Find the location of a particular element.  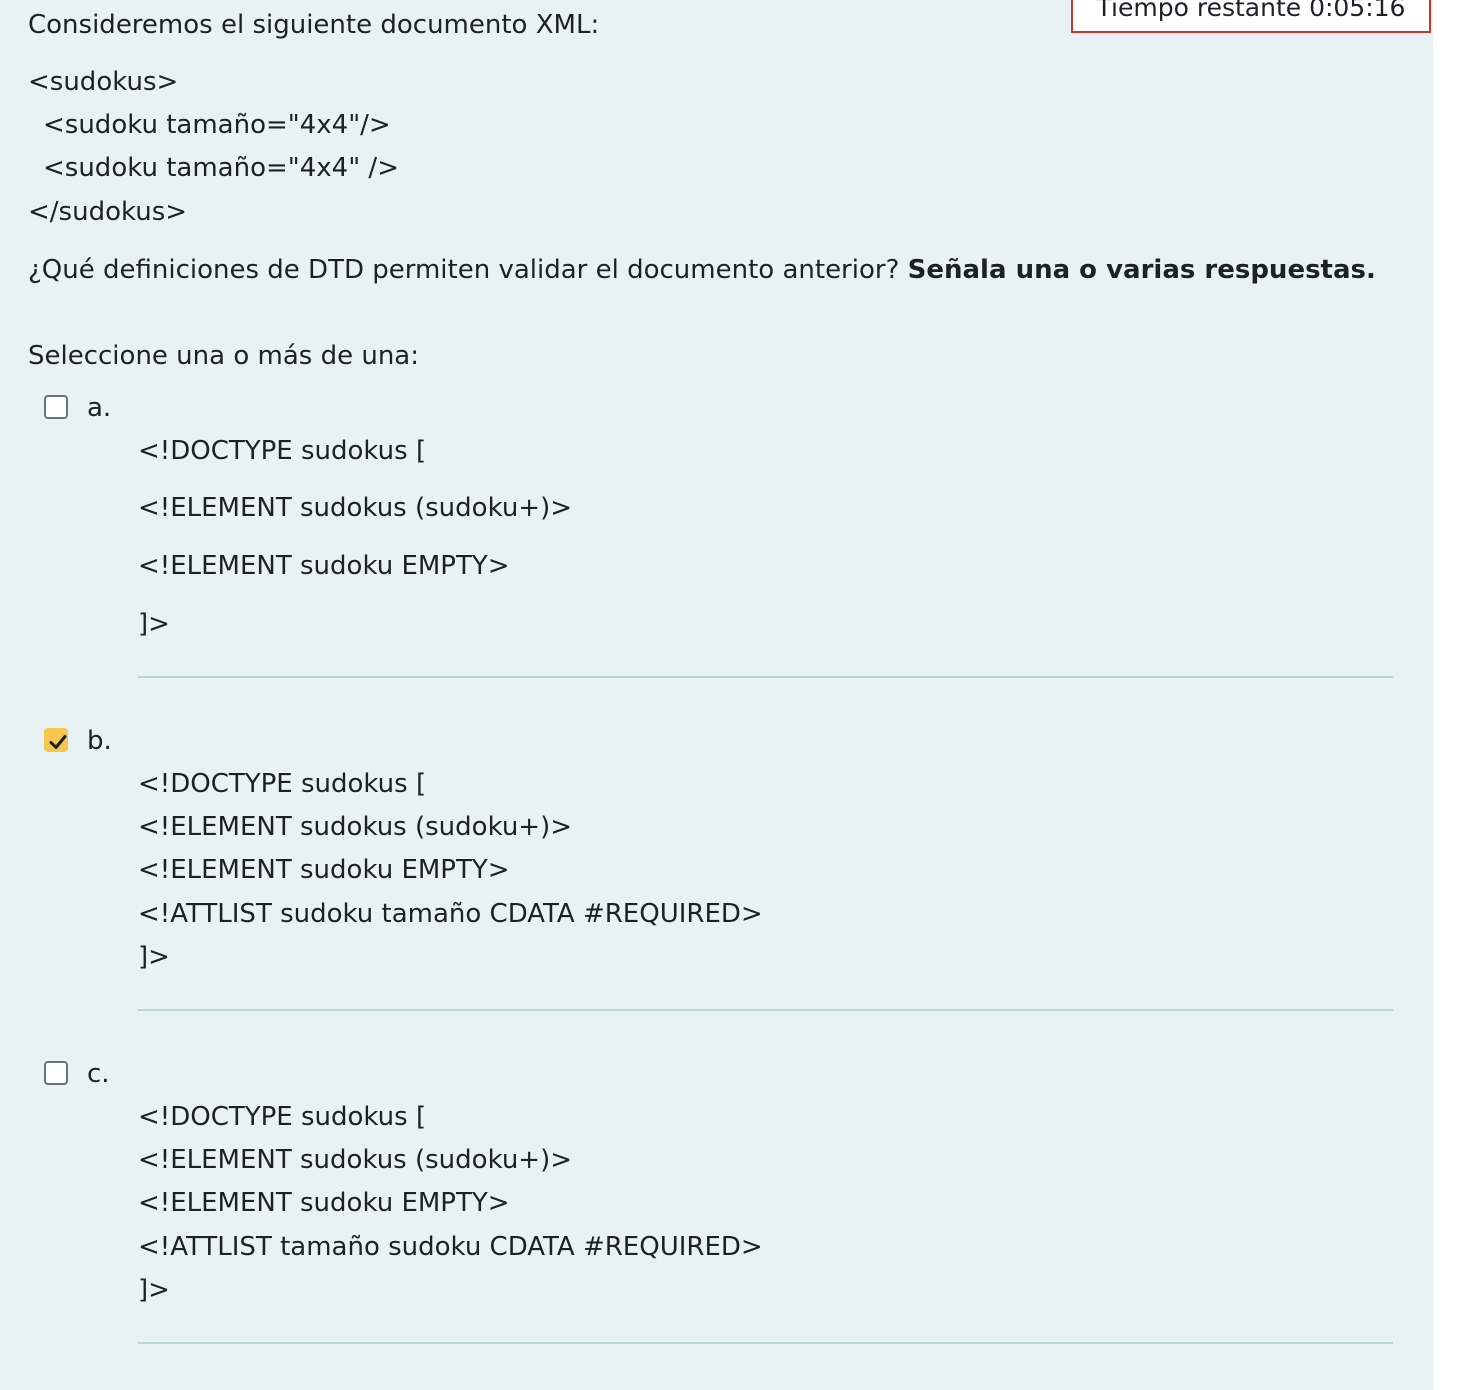

option-c-line-2: <!ELEMENT sudokus (sudoku+)> is located at coordinates (355, 1160).